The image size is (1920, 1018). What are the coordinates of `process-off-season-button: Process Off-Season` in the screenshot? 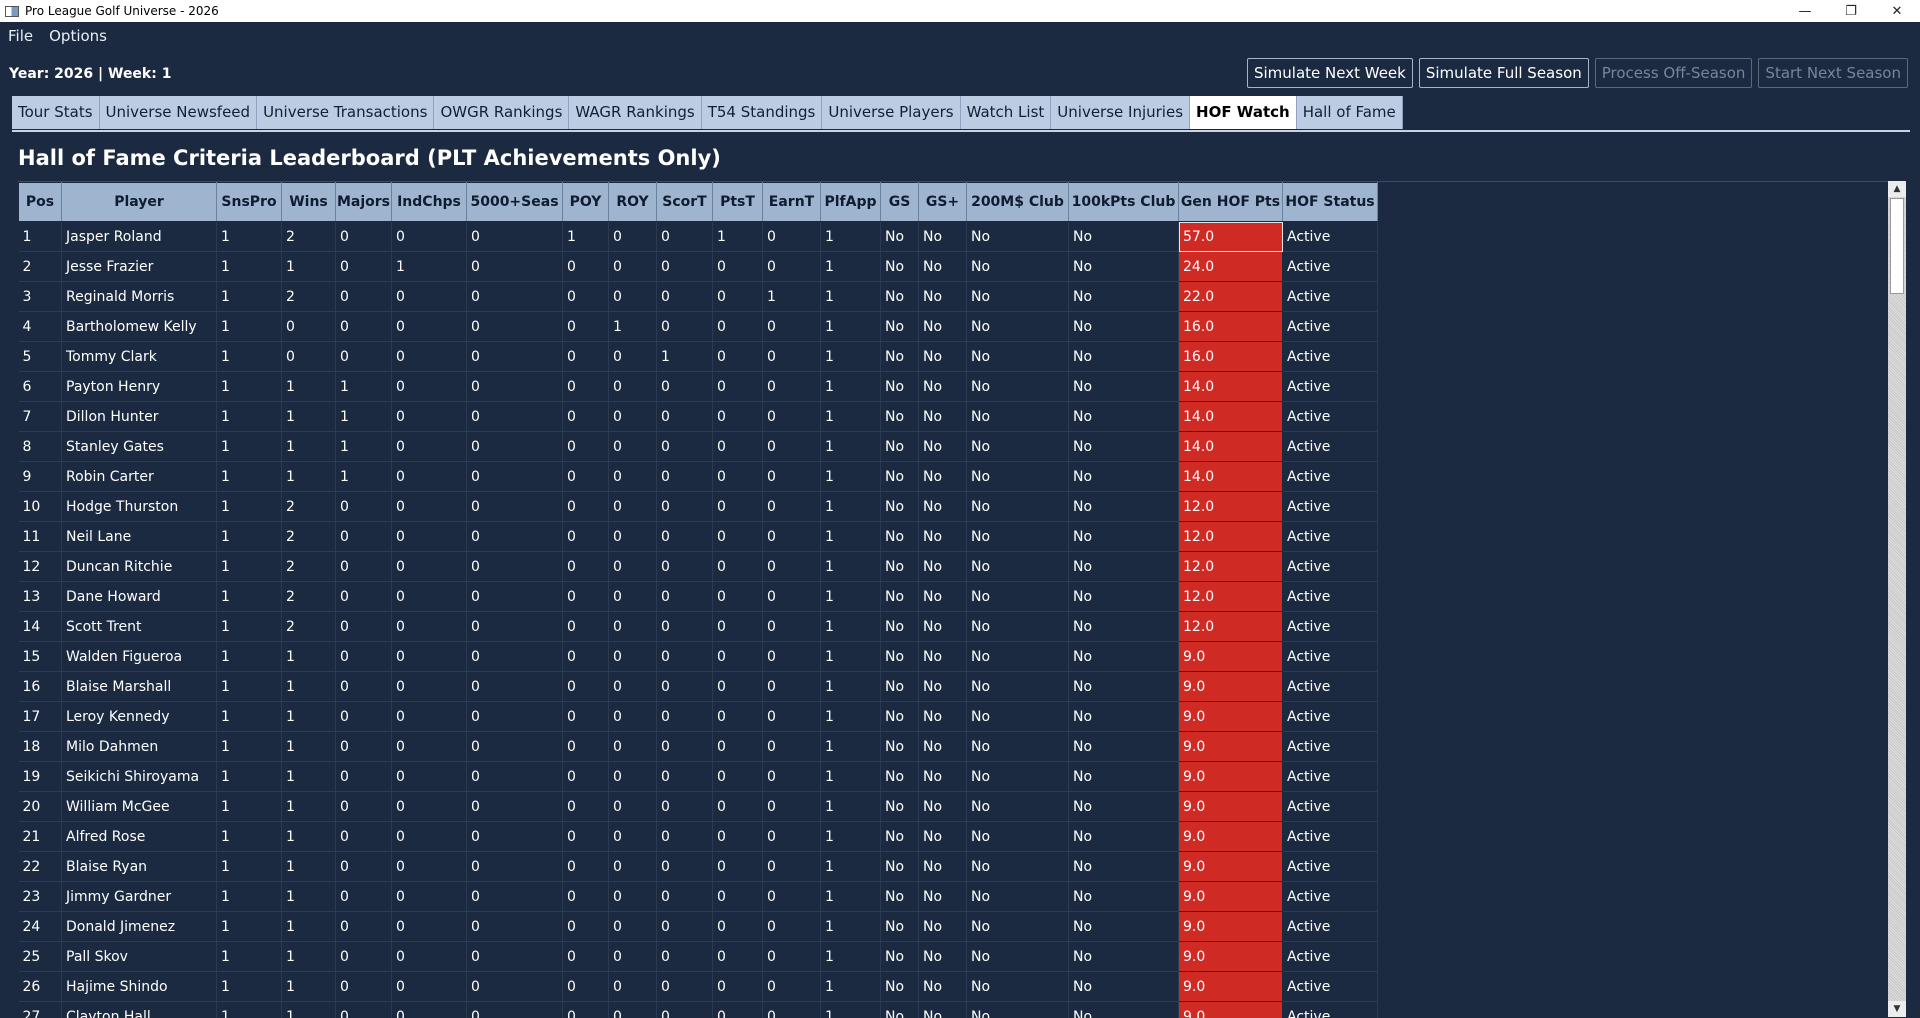 It's located at (1674, 73).